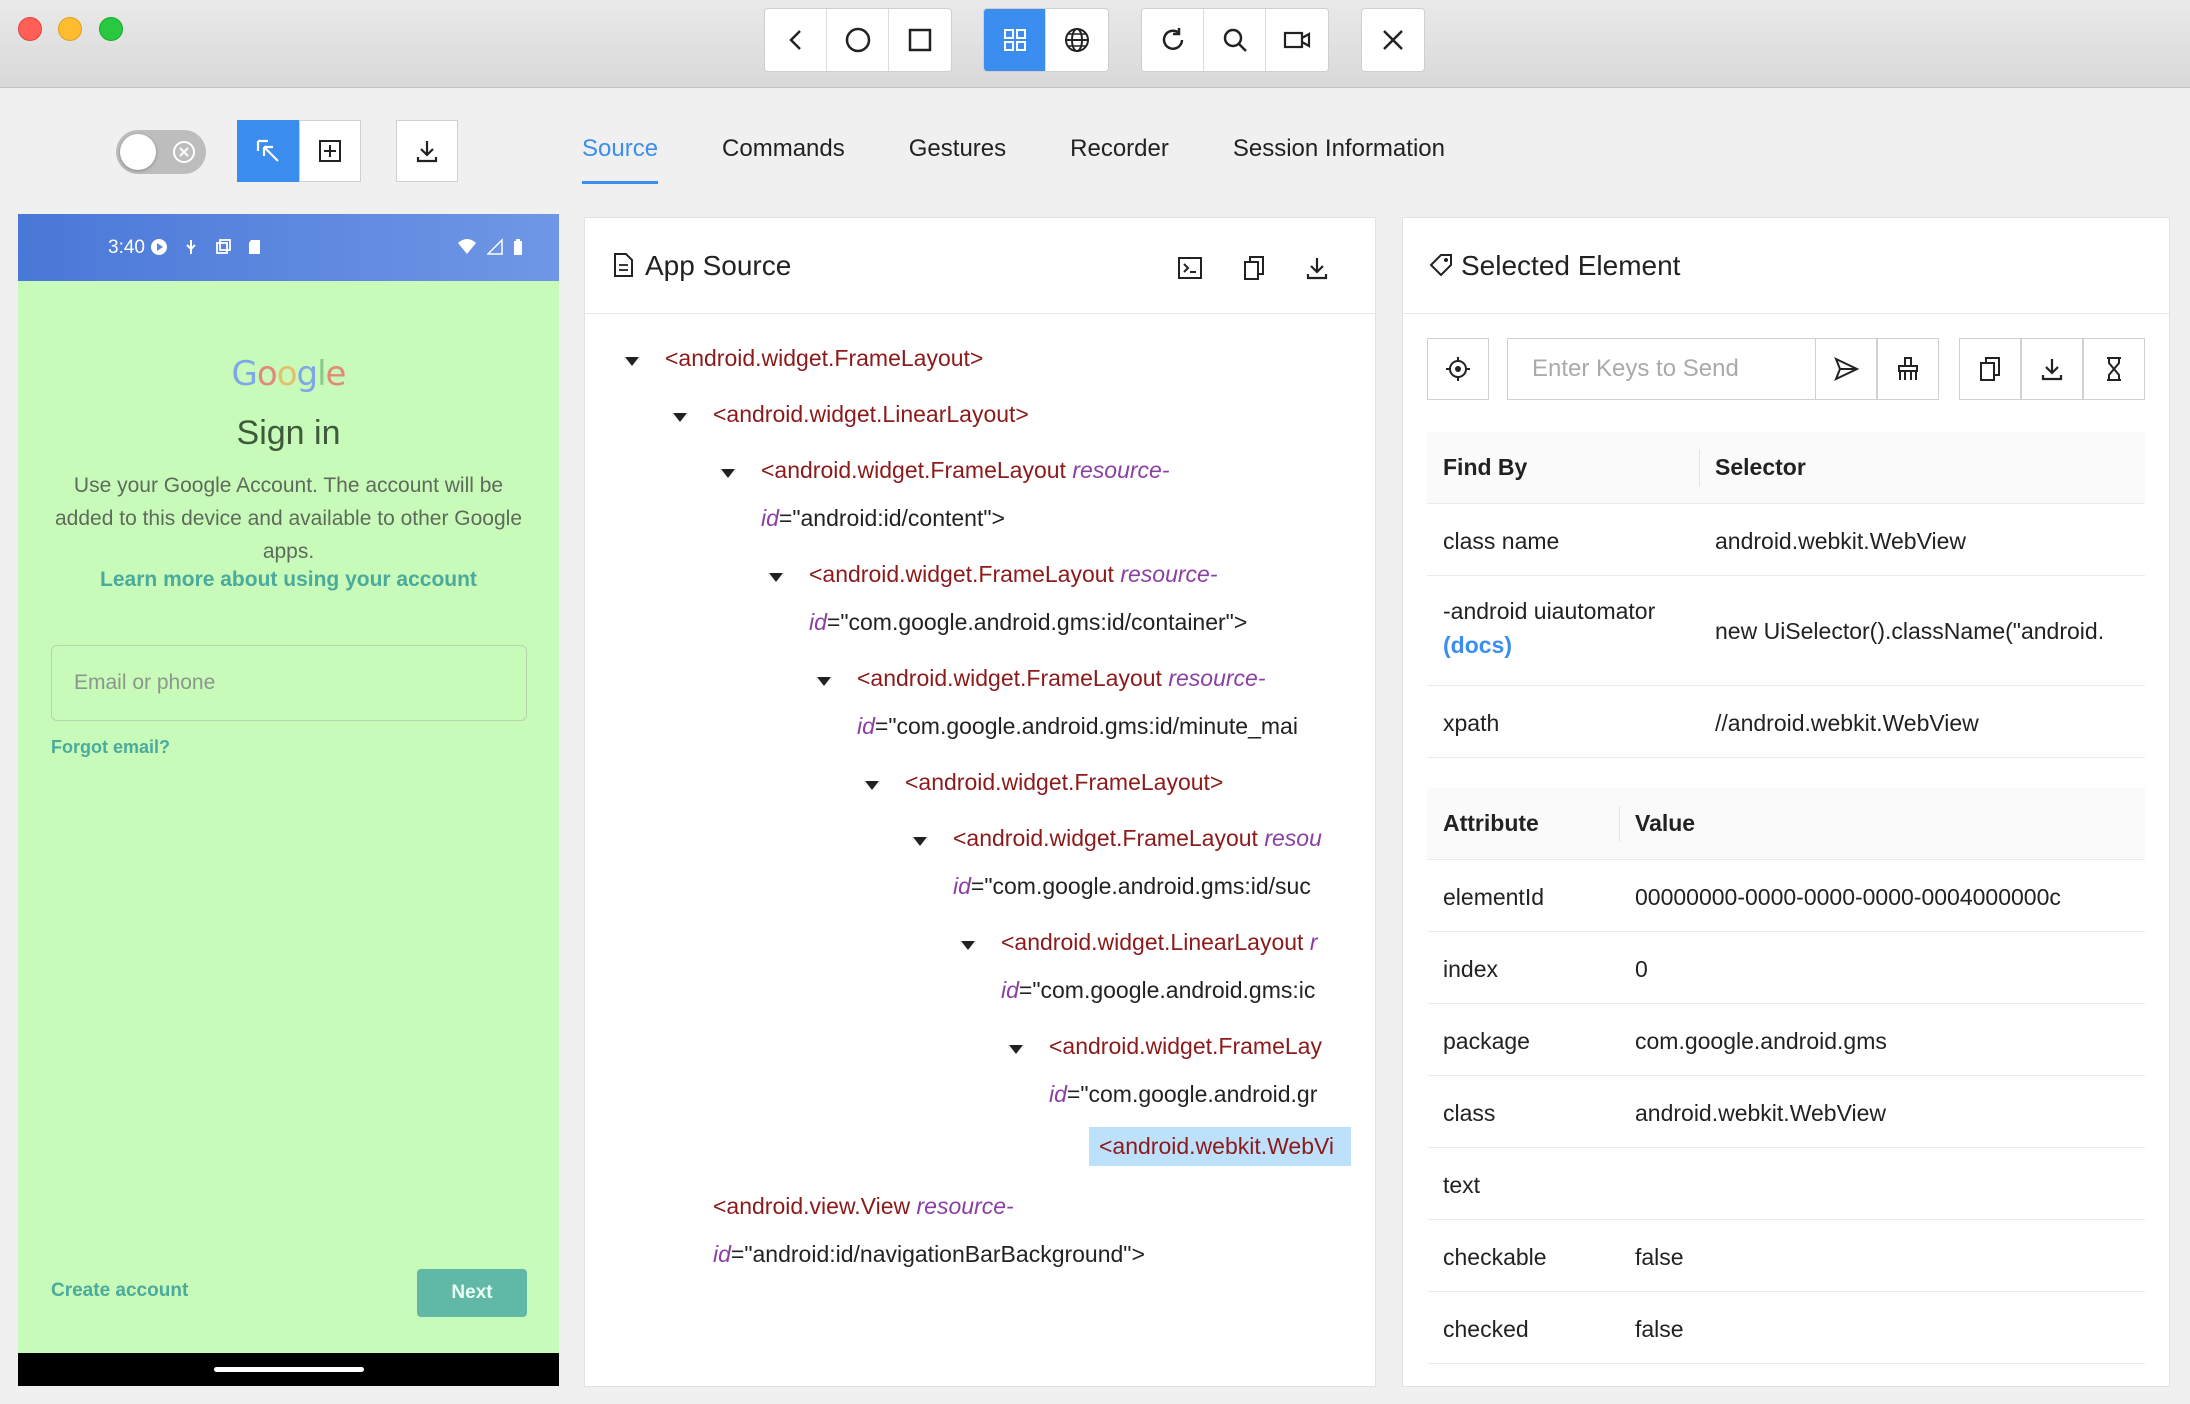 The image size is (2190, 1404). Describe the element at coordinates (1659, 1329) in the screenshot. I see `attribute-value: false` at that location.